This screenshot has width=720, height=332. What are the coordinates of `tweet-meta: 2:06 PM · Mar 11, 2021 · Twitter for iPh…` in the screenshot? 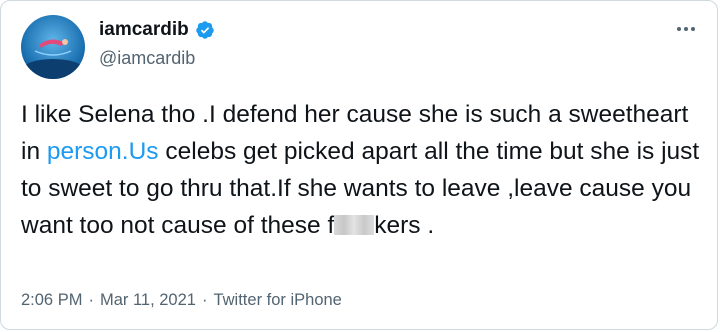 It's located at (181, 300).